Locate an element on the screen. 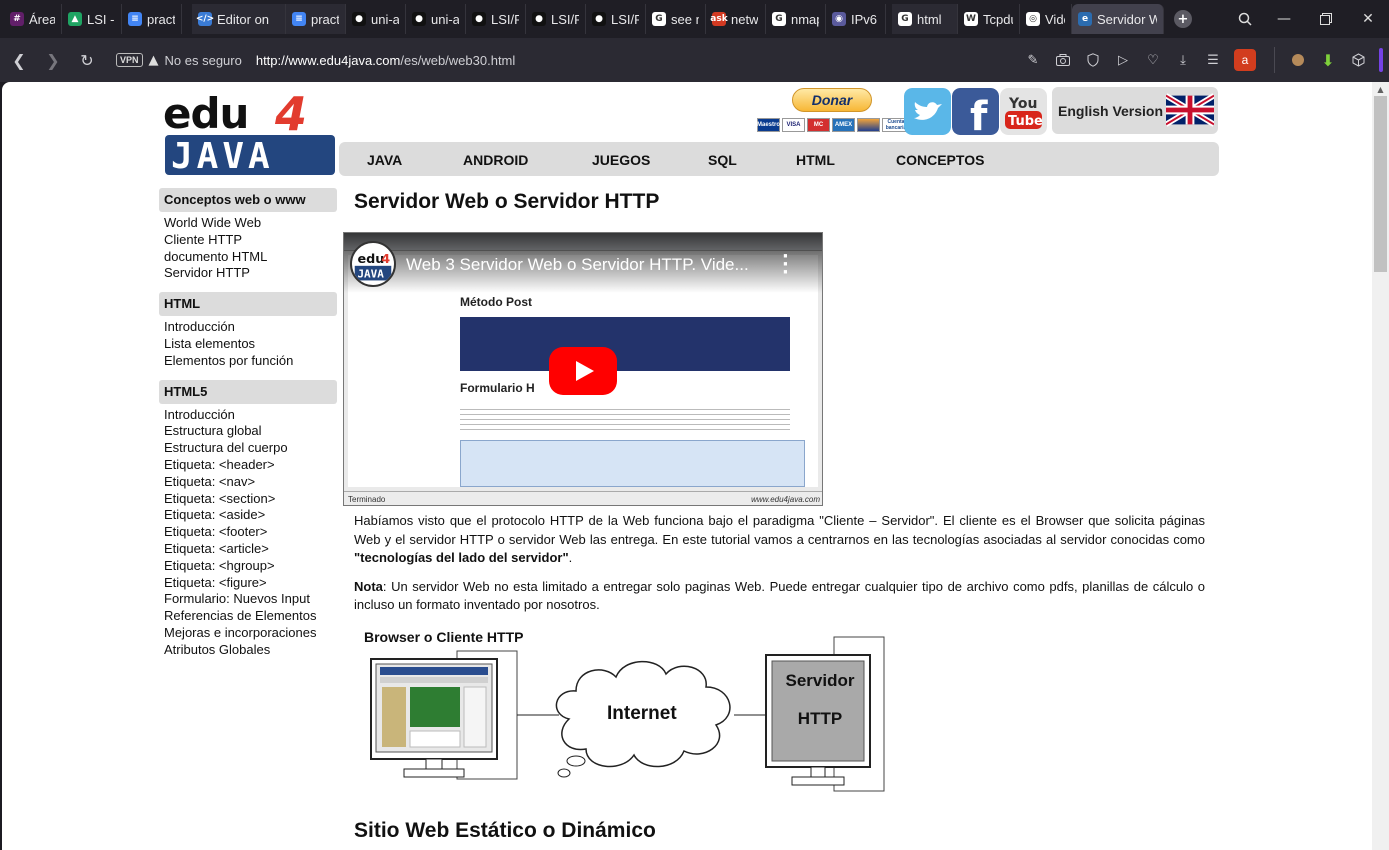  tab-label: Editor on is located at coordinates (243, 19).